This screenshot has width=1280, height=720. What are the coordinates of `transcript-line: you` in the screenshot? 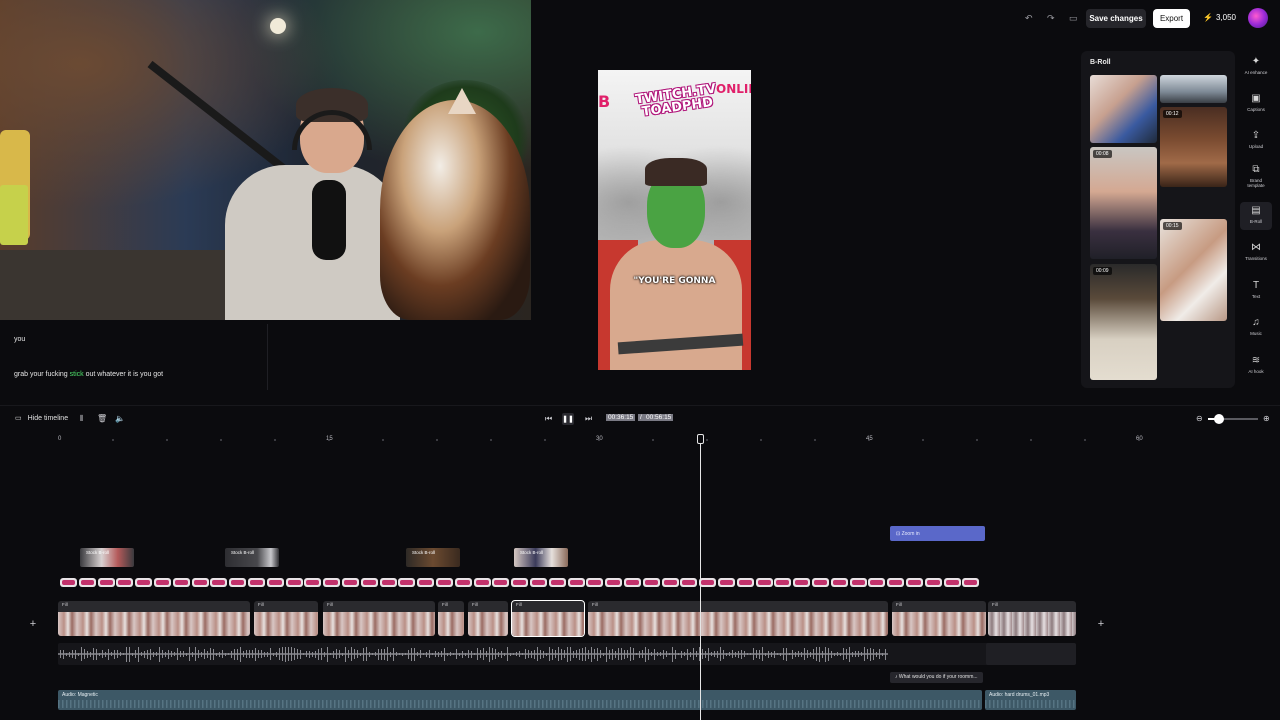 It's located at (19, 339).